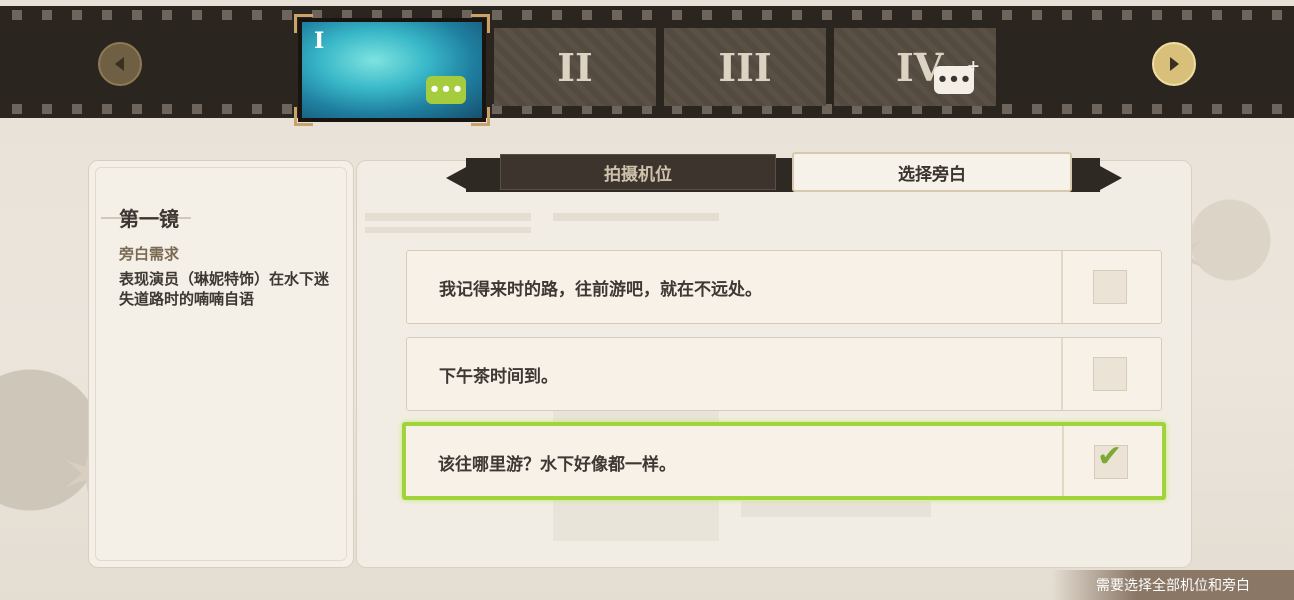 This screenshot has width=1294, height=600. Describe the element at coordinates (1173, 585) in the screenshot. I see `hint-banner: 需要选择全部机位和旁白` at that location.